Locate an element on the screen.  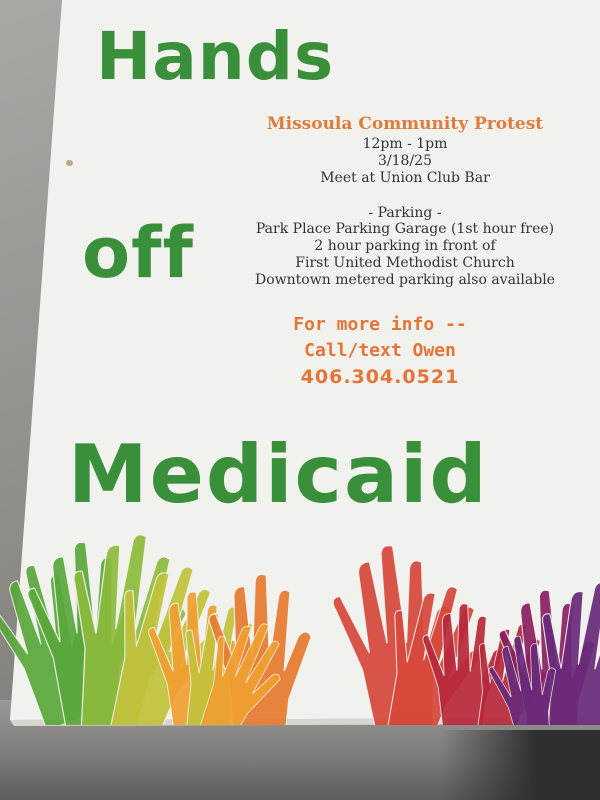
parking-heading: - Parking - is located at coordinates (405, 213).